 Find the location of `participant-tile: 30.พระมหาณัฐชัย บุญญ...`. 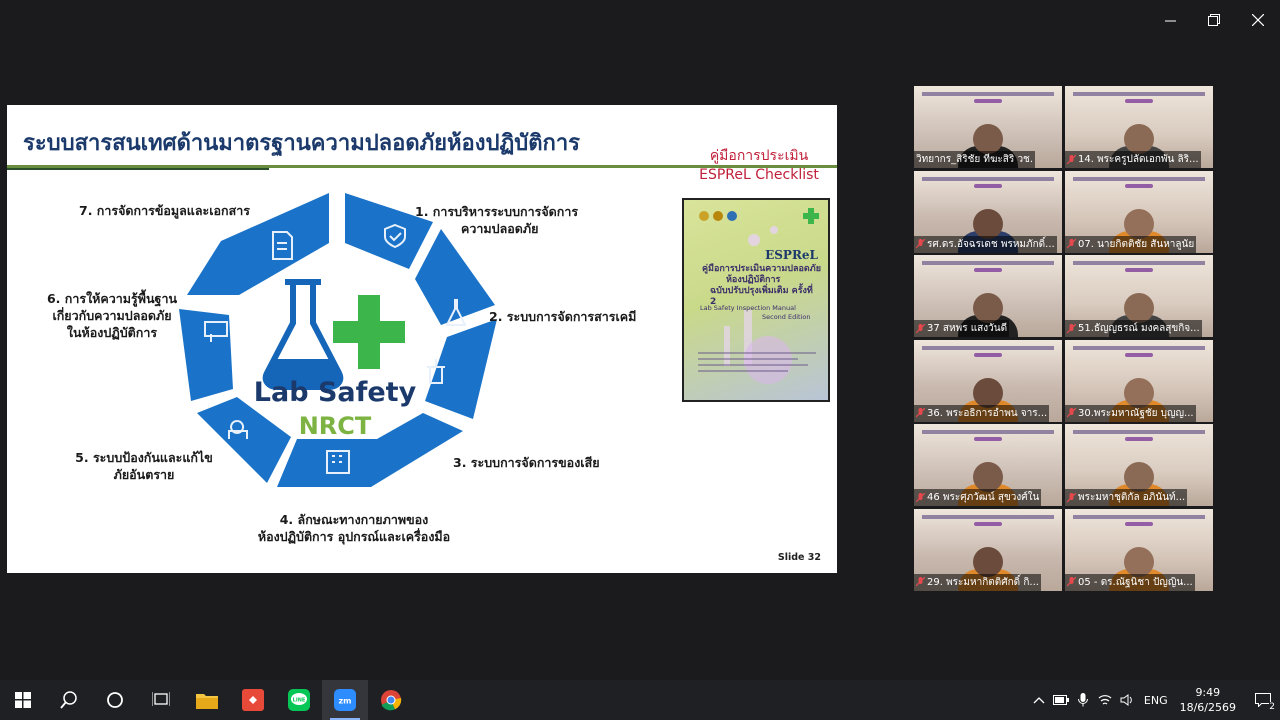

participant-tile: 30.พระมหาณัฐชัย บุญญ... is located at coordinates (1139, 380).